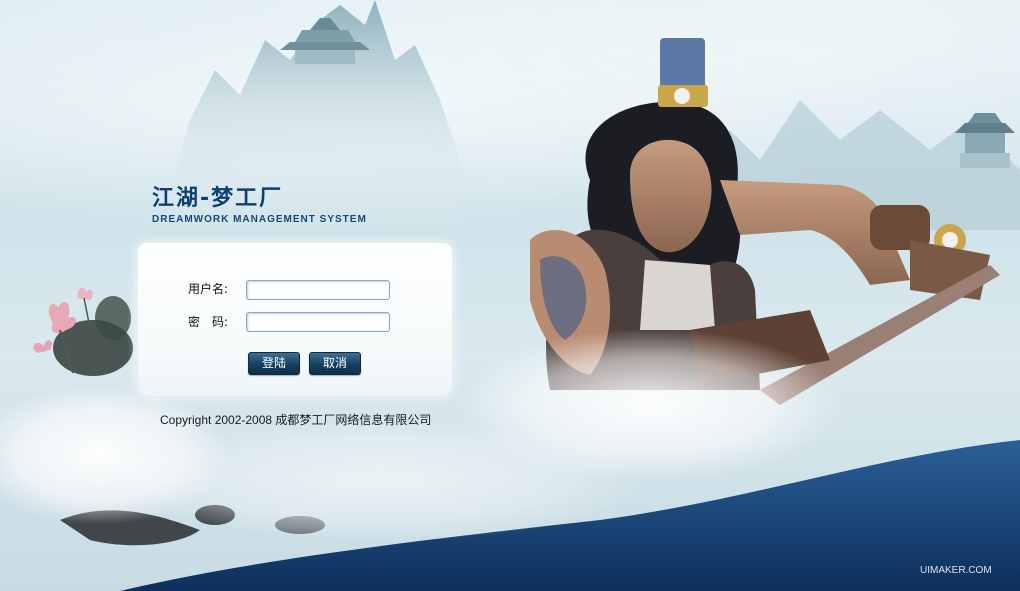 This screenshot has height=591, width=1020. I want to click on login-button: 登陆, so click(274, 363).